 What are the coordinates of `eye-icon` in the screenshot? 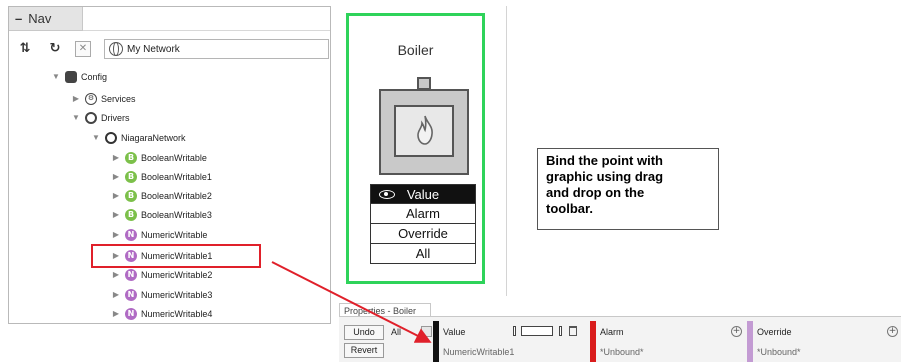 It's located at (387, 194).